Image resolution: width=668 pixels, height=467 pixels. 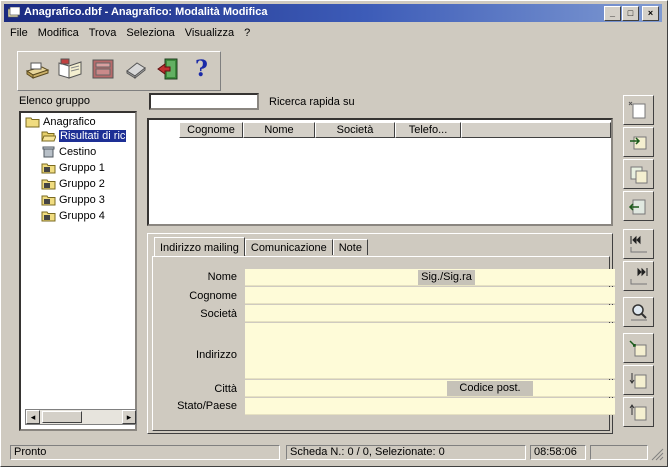 I want to click on label-stato-paese: Stato/Paese, so click(x=207, y=406).